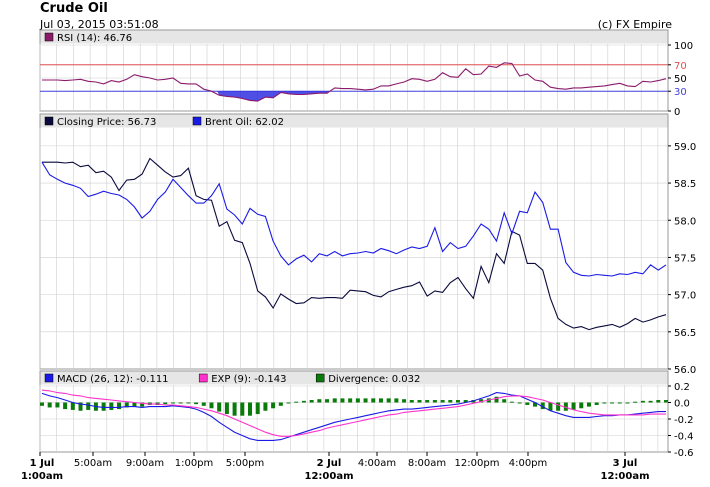 The height and width of the screenshot is (487, 710). I want to click on x-tick-sublabel-5: 12:00am, so click(329, 476).